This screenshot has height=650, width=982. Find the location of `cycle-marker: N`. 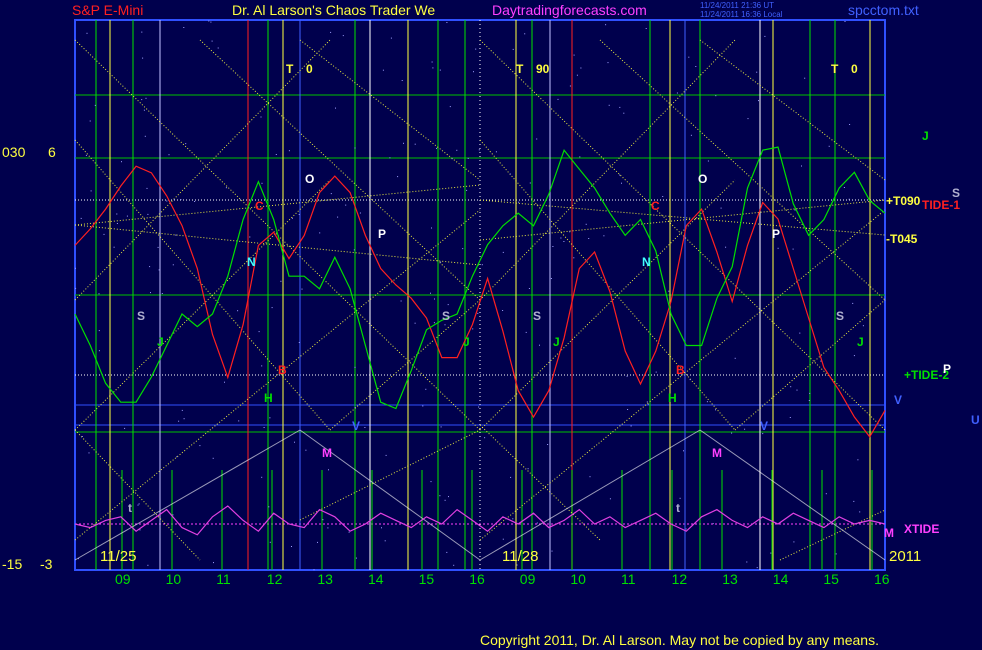

cycle-marker: N is located at coordinates (251, 262).